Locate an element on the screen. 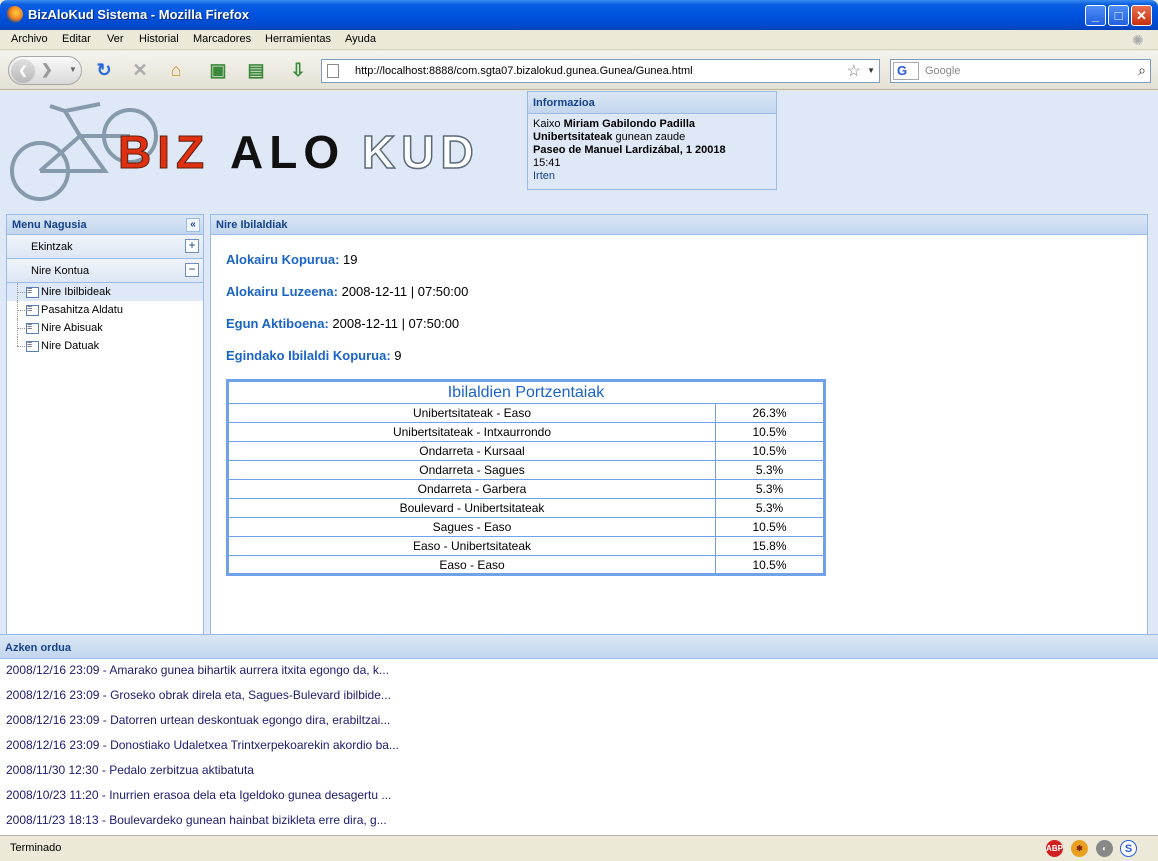  route-cell: Ondarreta - Garbera is located at coordinates (471, 489).